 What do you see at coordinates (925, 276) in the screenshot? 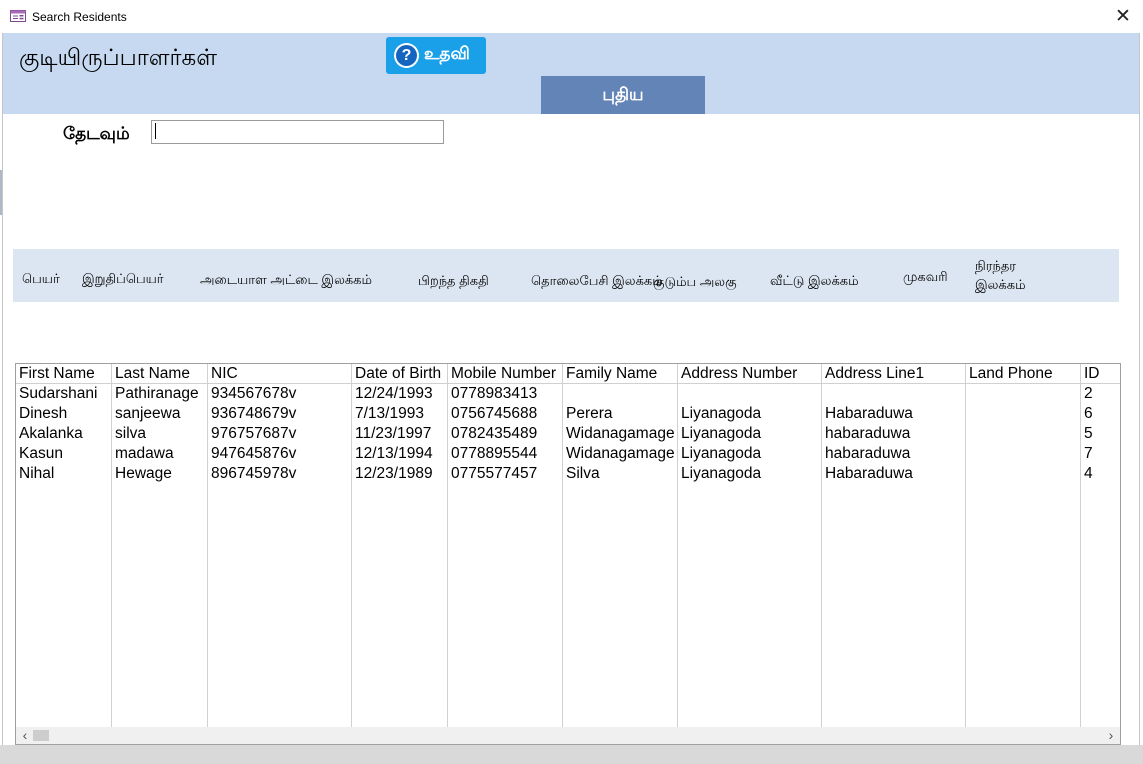
I see `header-address-ta: முகவரி` at bounding box center [925, 276].